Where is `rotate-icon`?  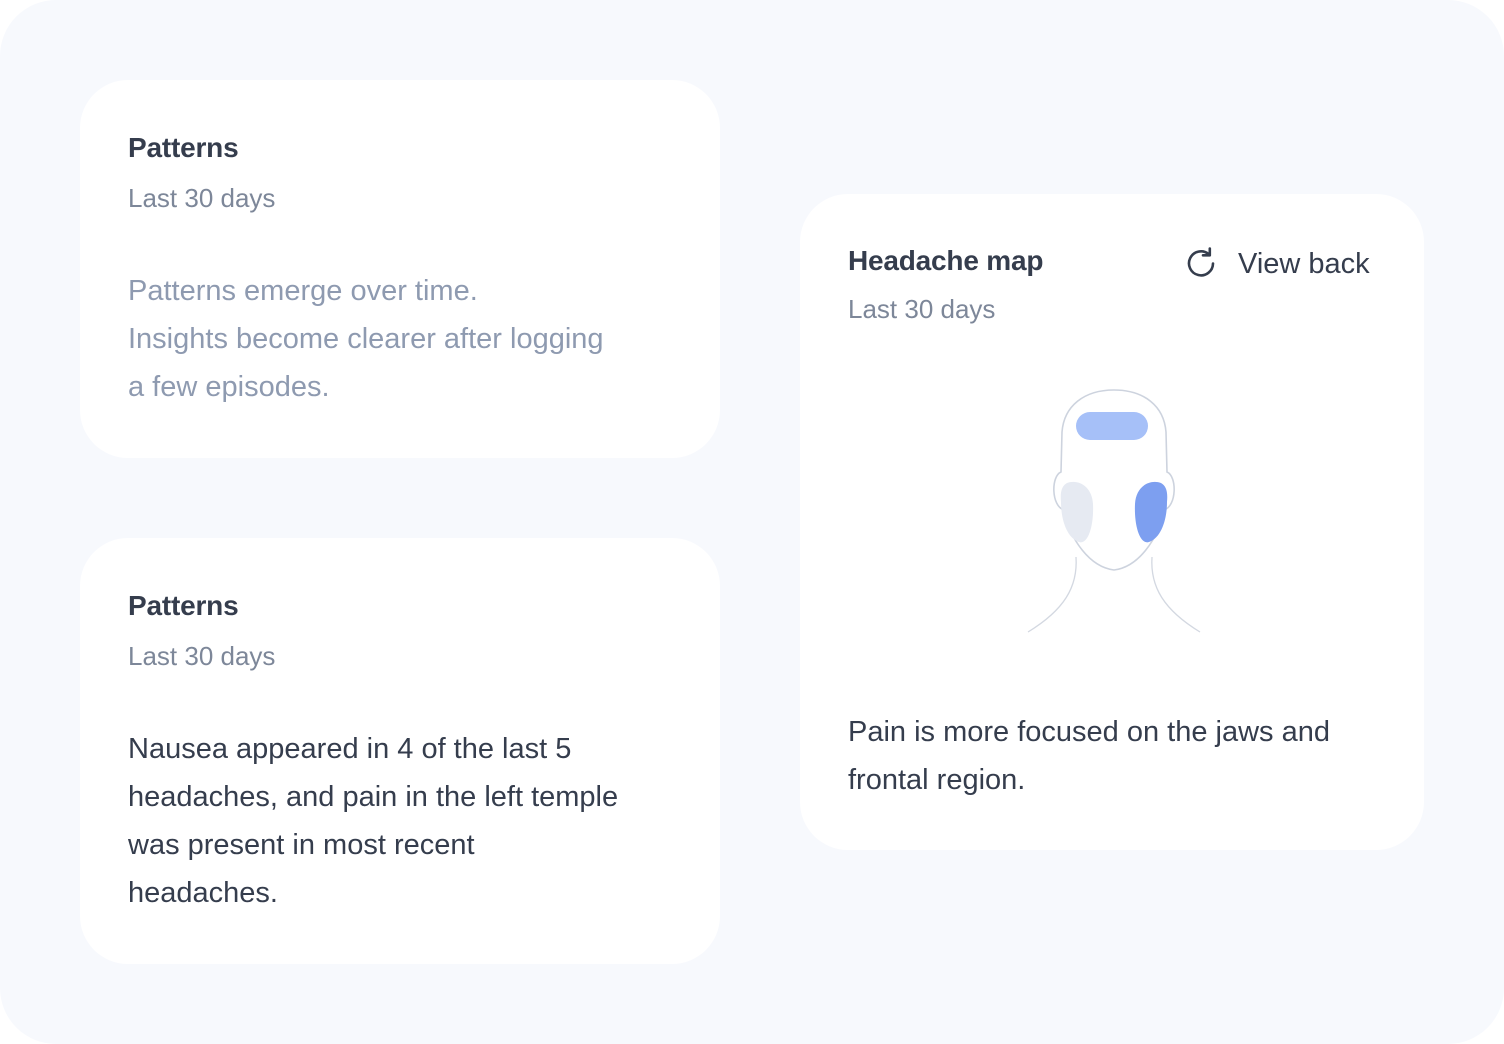 rotate-icon is located at coordinates (1202, 264).